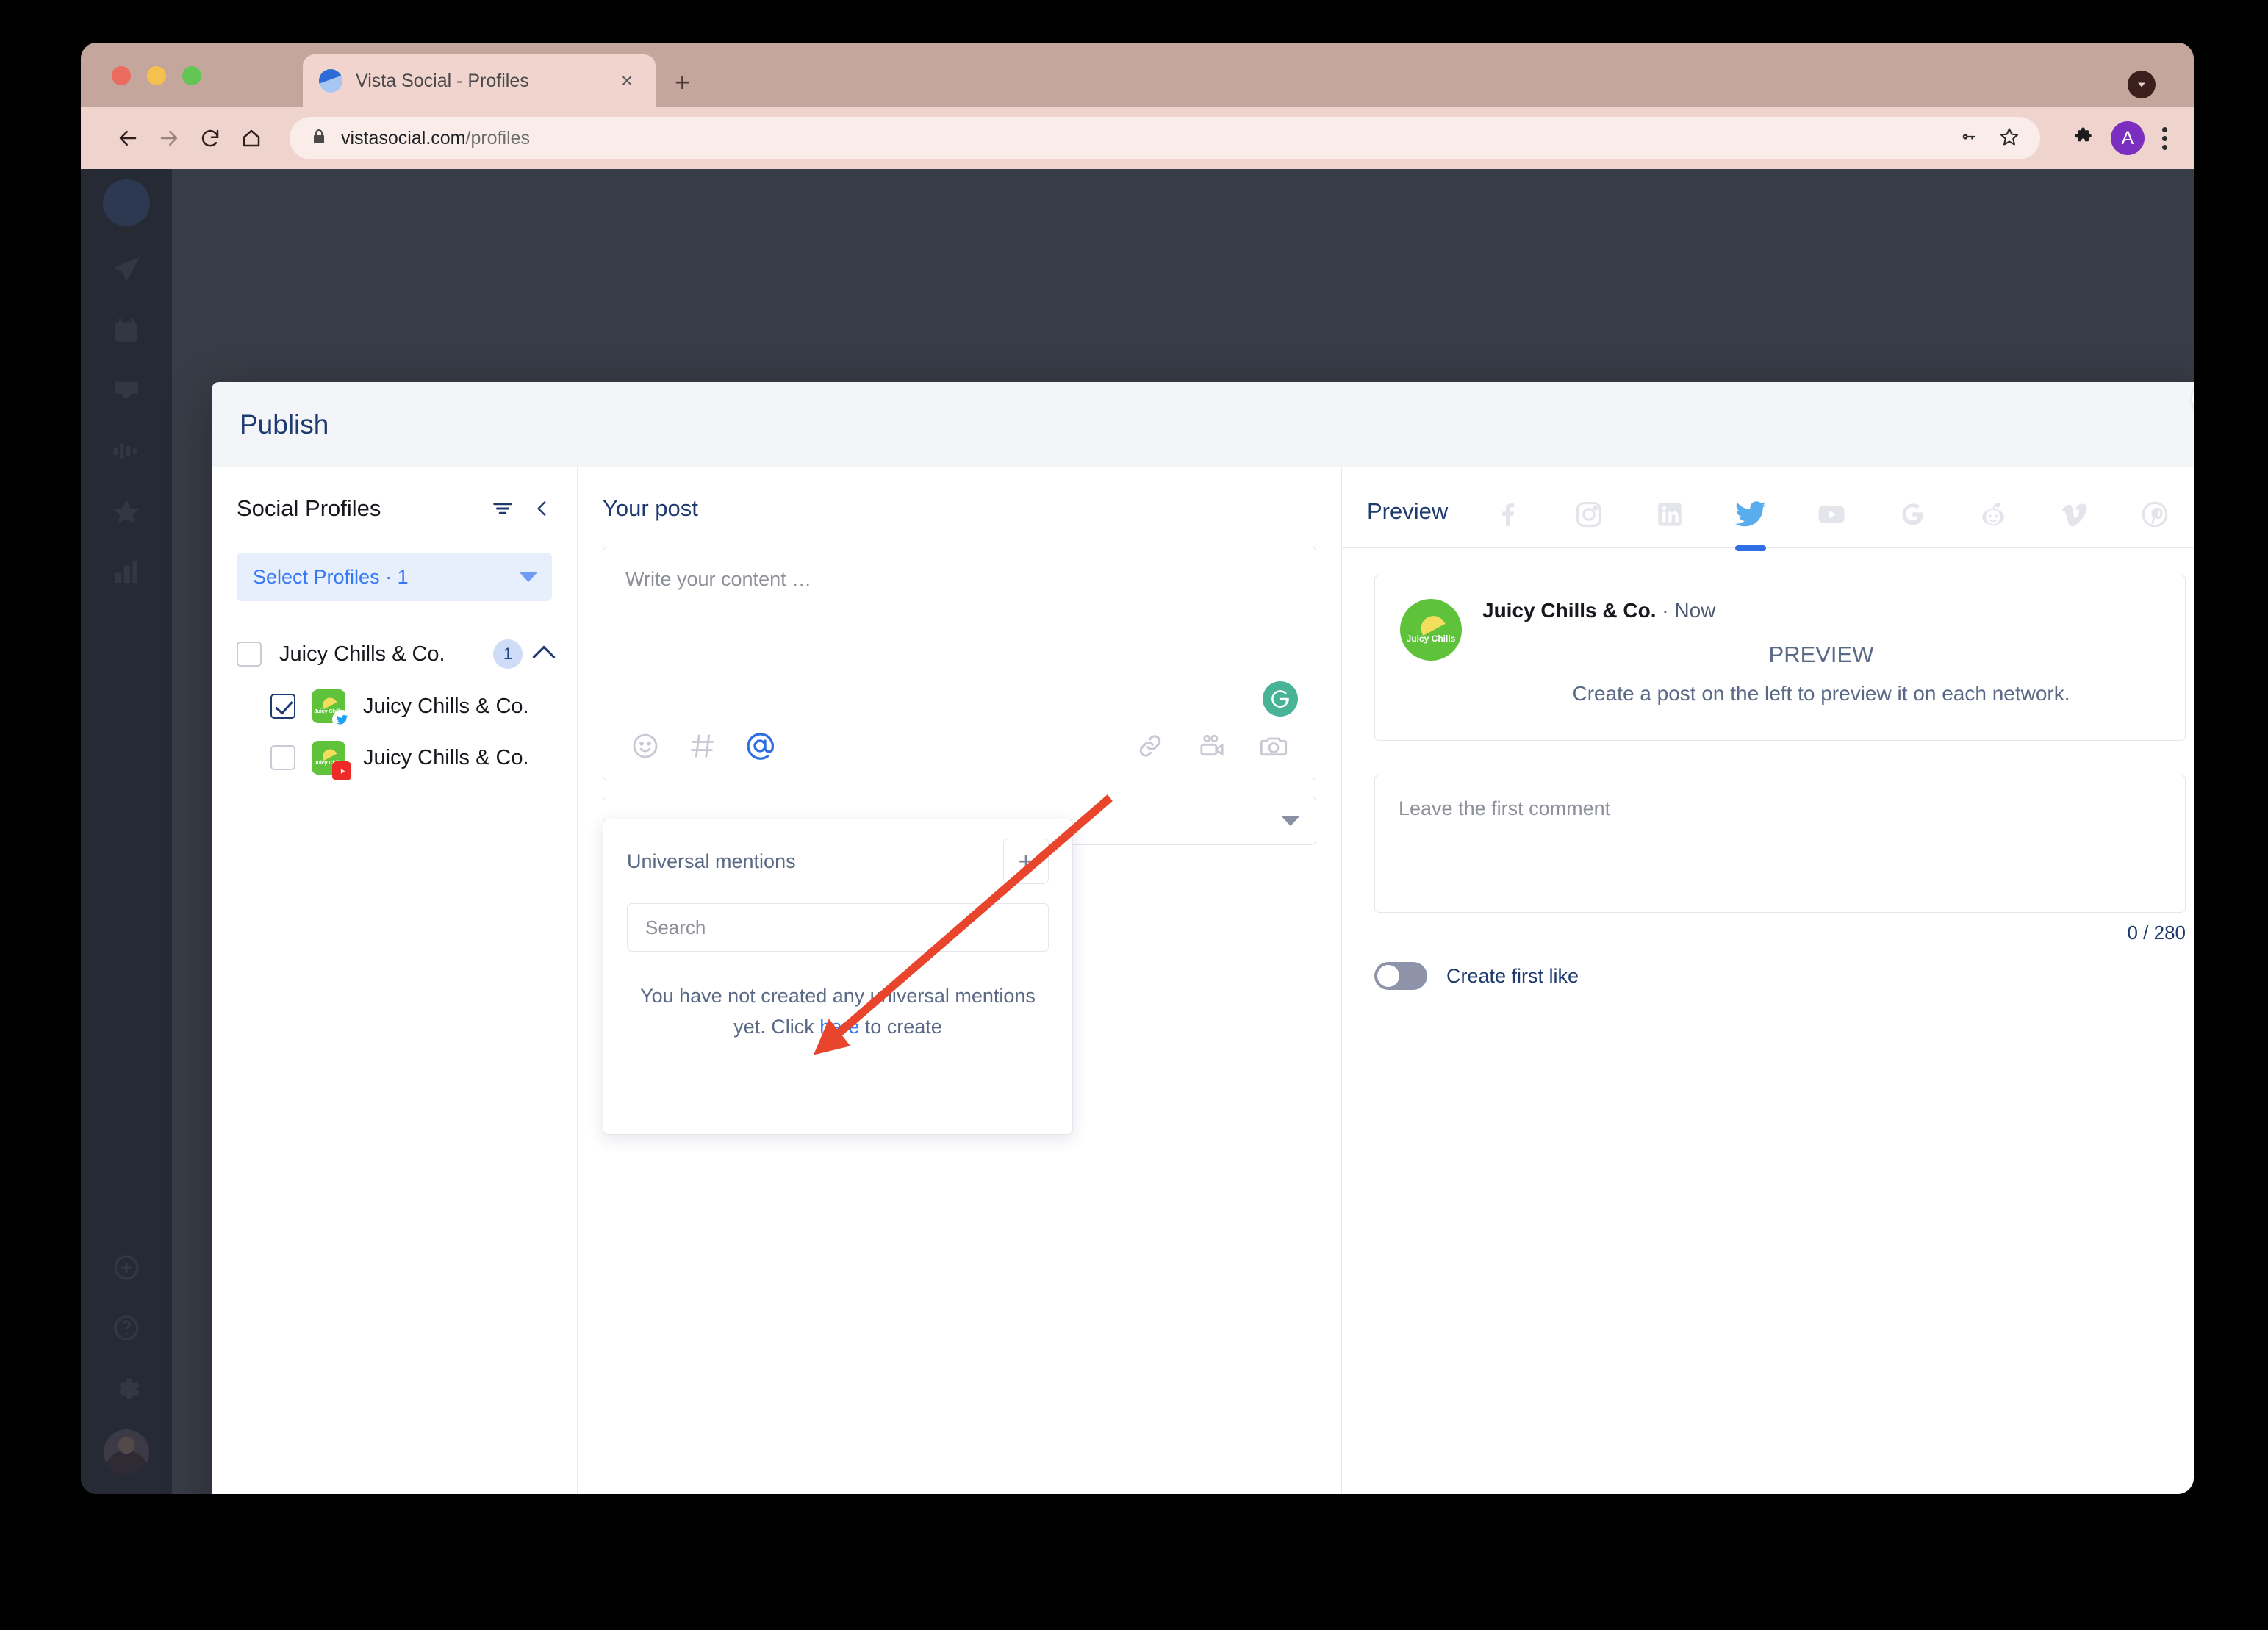  What do you see at coordinates (1969, 138) in the screenshot?
I see `password-key-icon` at bounding box center [1969, 138].